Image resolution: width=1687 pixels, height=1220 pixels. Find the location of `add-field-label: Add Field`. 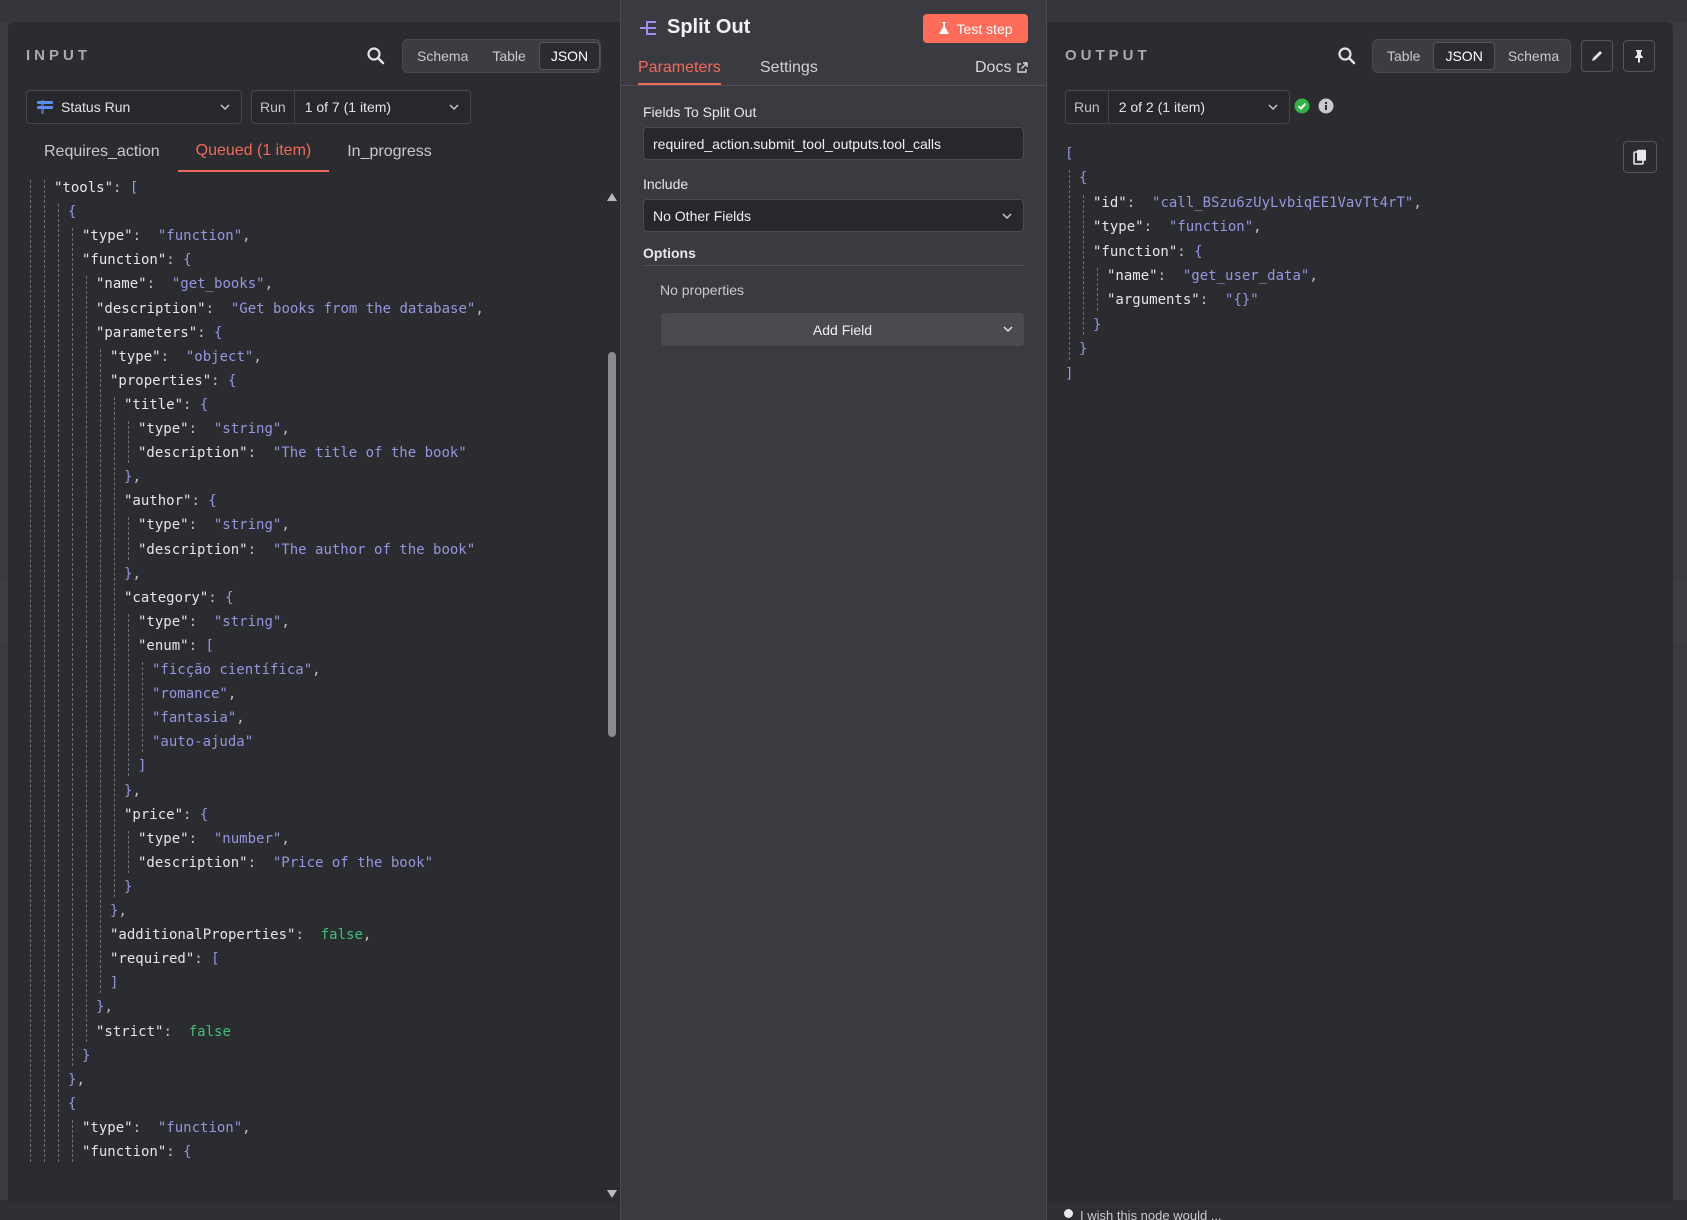

add-field-label: Add Field is located at coordinates (842, 329).